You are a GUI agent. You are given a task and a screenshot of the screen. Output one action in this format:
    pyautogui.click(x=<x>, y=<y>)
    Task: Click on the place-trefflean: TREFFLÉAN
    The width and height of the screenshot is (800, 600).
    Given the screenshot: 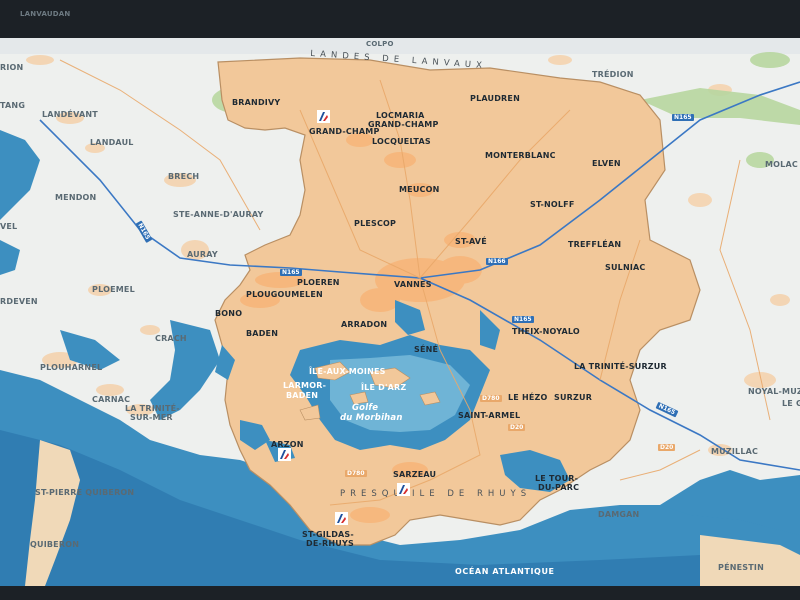 What is the action you would take?
    pyautogui.click(x=595, y=244)
    